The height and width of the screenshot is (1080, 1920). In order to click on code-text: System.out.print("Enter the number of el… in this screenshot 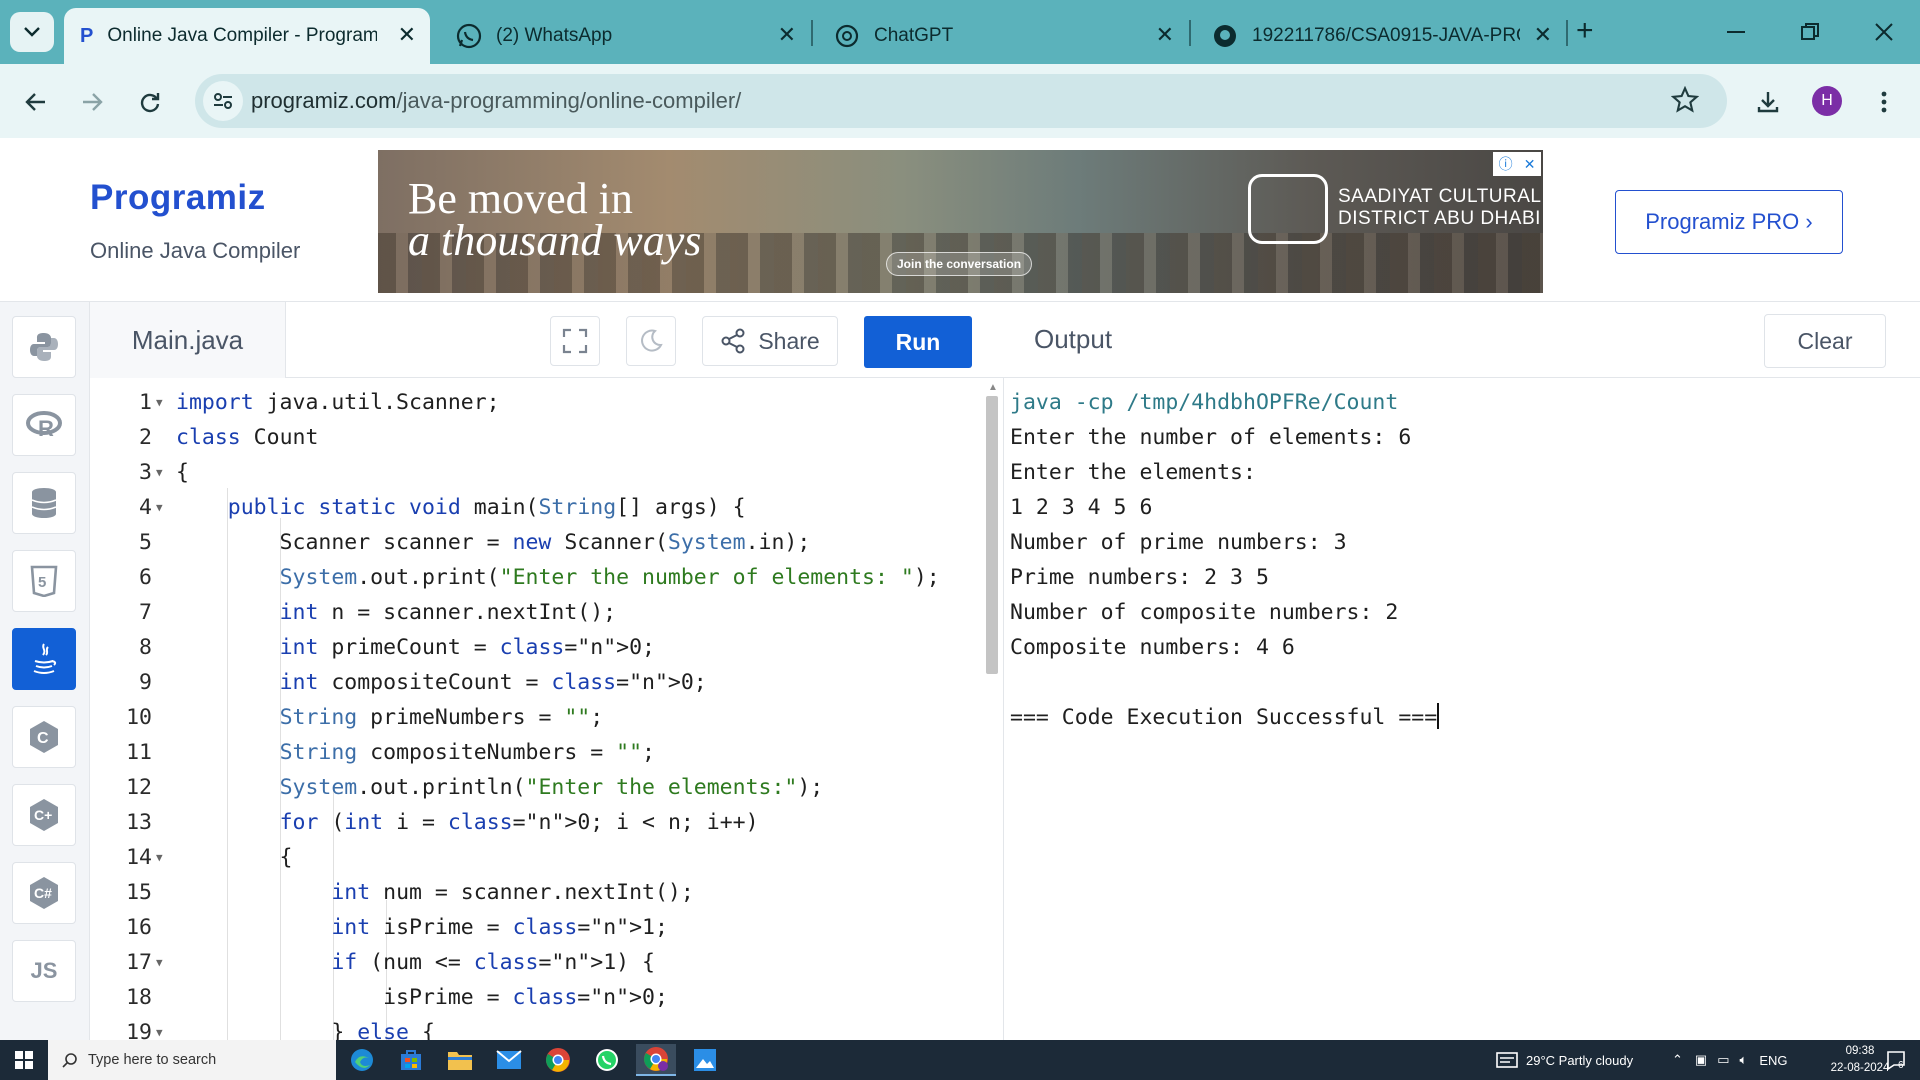, I will do `click(609, 577)`.